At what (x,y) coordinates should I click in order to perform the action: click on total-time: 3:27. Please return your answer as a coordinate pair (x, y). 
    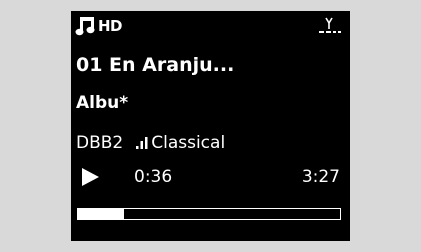
    Looking at the image, I should click on (320, 177).